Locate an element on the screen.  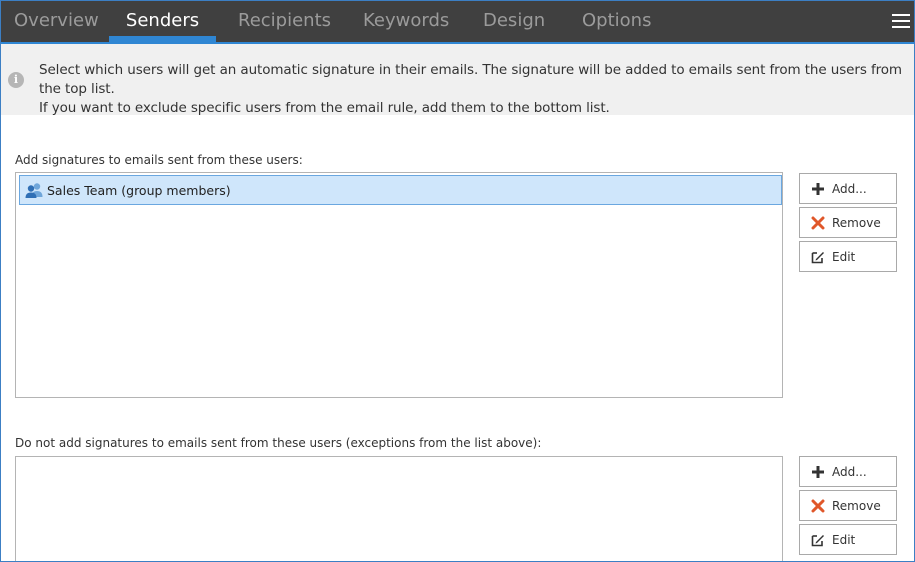
tab-senders: Senders is located at coordinates (162, 21).